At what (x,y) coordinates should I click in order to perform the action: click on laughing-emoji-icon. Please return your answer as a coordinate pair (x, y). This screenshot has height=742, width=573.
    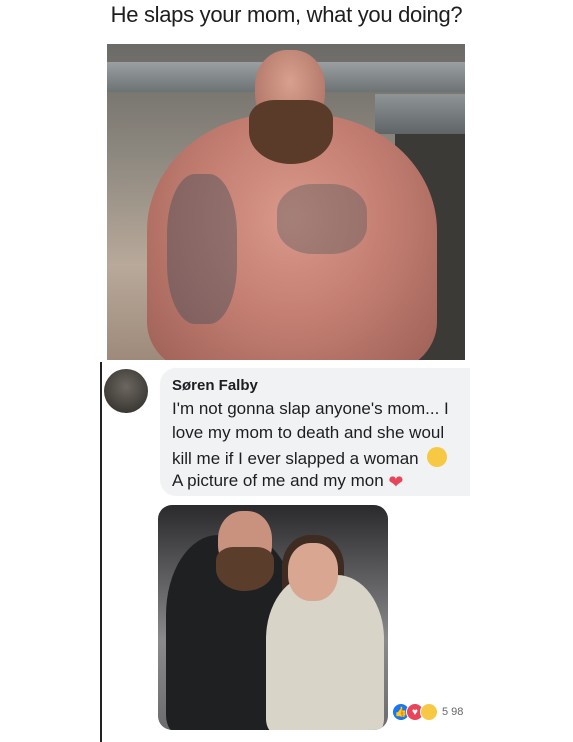
    Looking at the image, I should click on (437, 457).